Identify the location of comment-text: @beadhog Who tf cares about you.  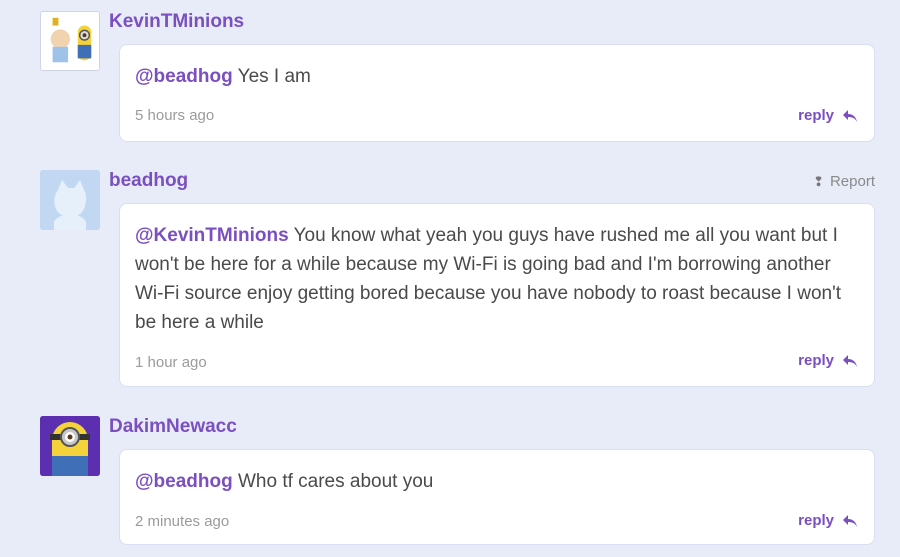
(490, 481).